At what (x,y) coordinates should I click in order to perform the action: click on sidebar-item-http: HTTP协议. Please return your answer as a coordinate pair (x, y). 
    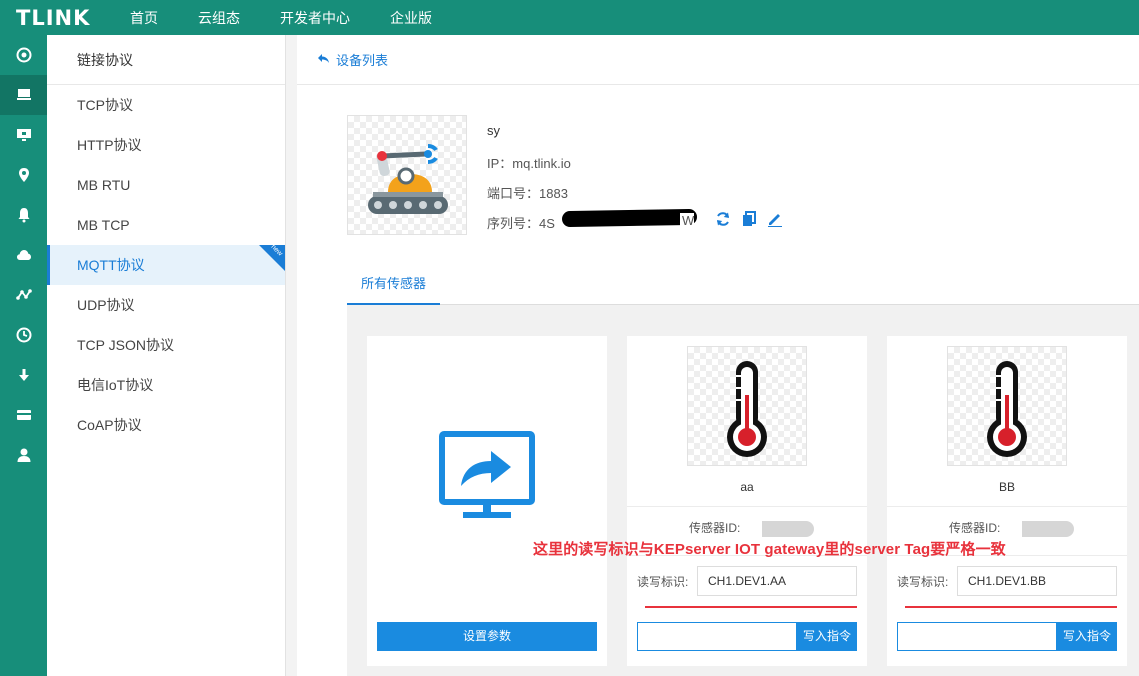
    Looking at the image, I should click on (166, 145).